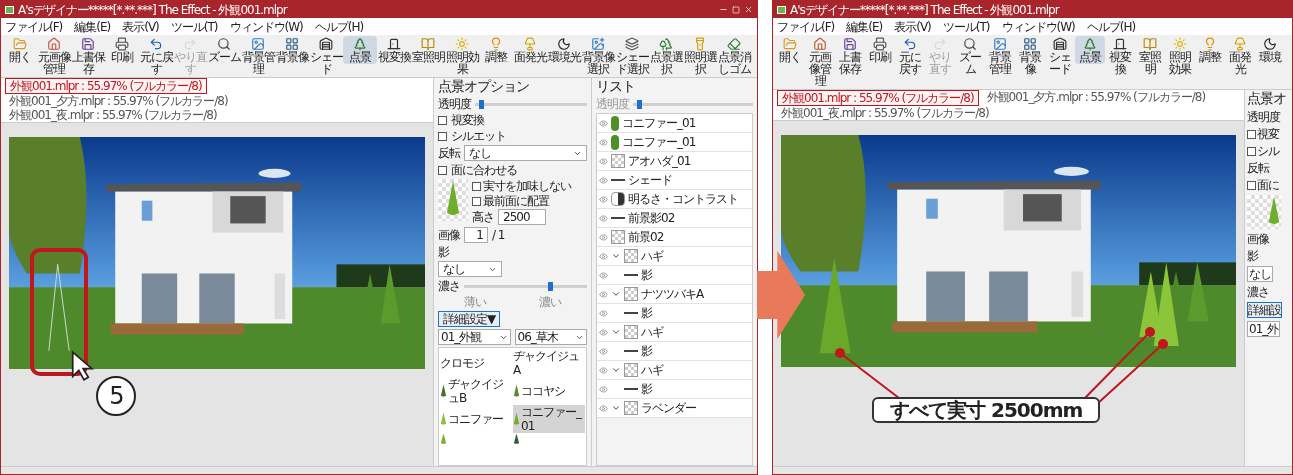 Image resolution: width=1293 pixels, height=475 pixels. Describe the element at coordinates (92, 26) in the screenshot. I see `menu-item: 編集(E)` at that location.